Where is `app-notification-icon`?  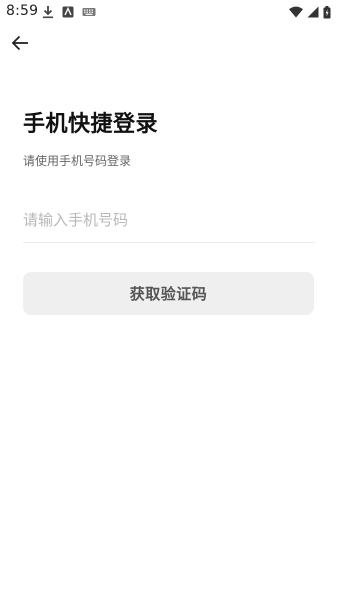 app-notification-icon is located at coordinates (68, 12).